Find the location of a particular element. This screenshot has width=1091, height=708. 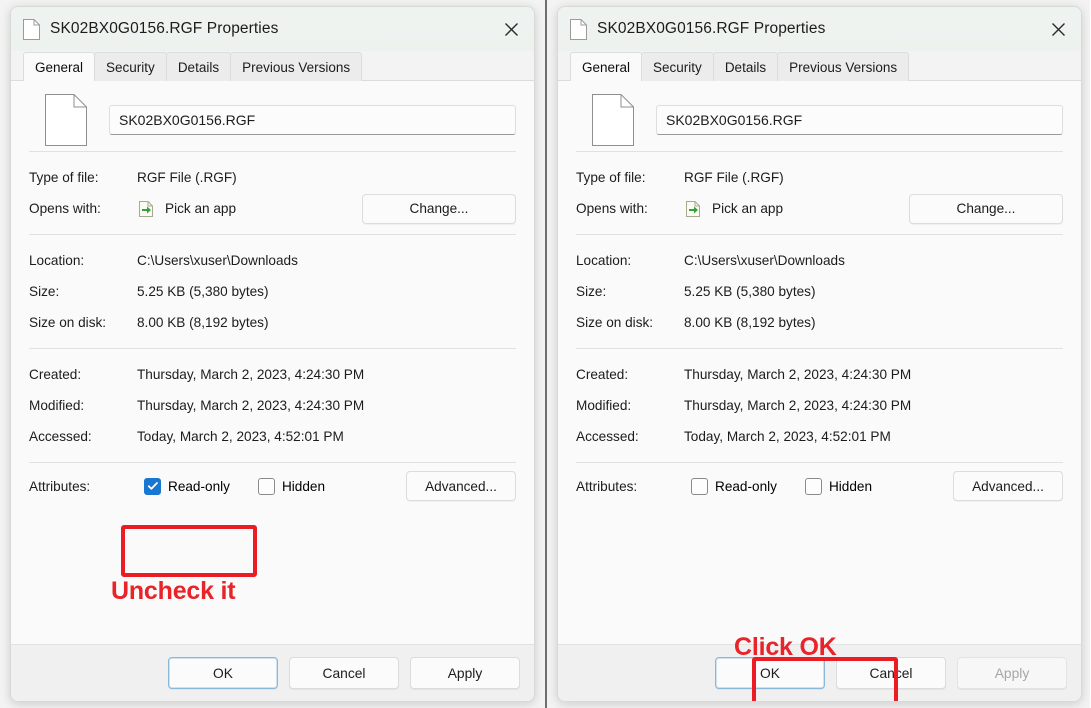

dialog-footer: OK Cancel Apply is located at coordinates (272, 672).